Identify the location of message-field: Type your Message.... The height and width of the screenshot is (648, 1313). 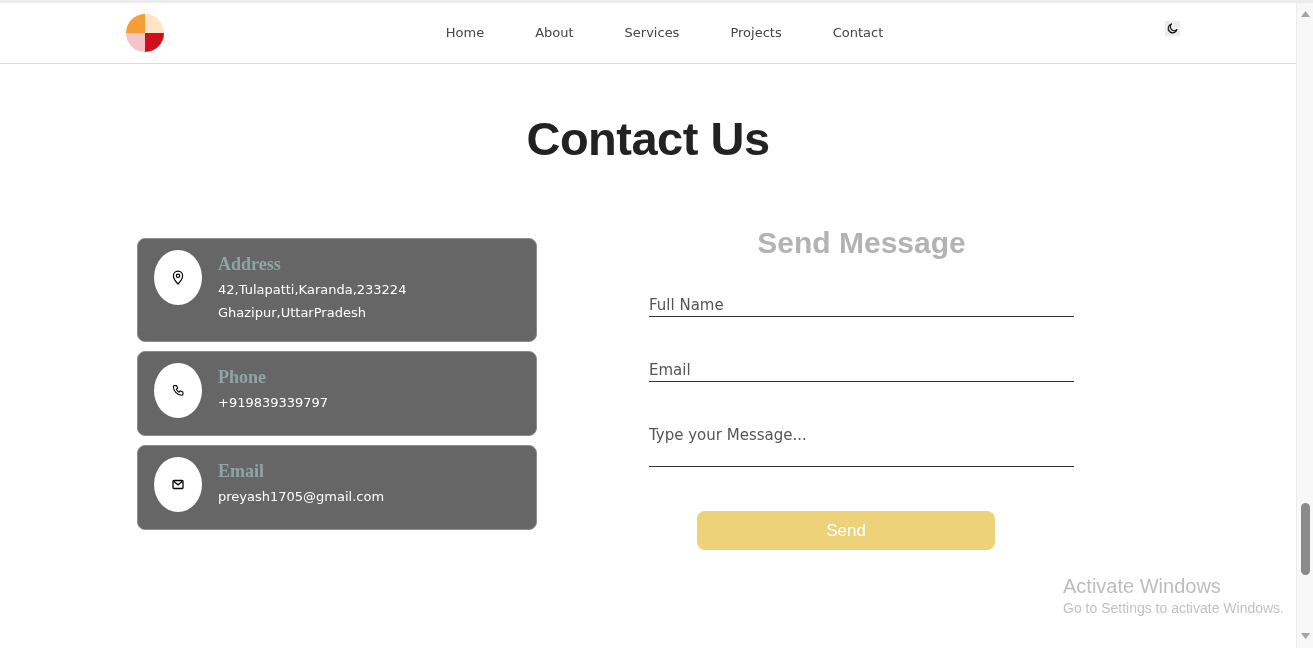
(861, 445).